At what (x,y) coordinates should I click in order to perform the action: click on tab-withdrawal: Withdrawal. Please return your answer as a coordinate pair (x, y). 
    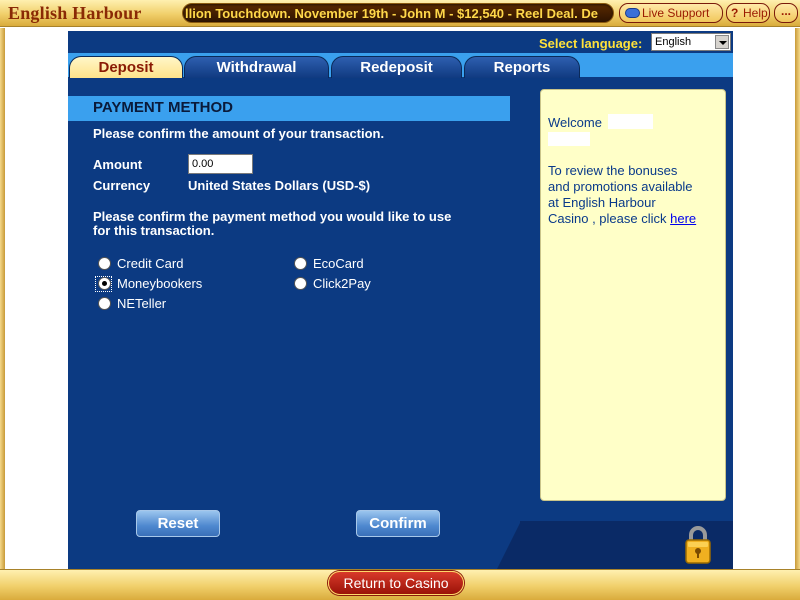
    Looking at the image, I should click on (256, 67).